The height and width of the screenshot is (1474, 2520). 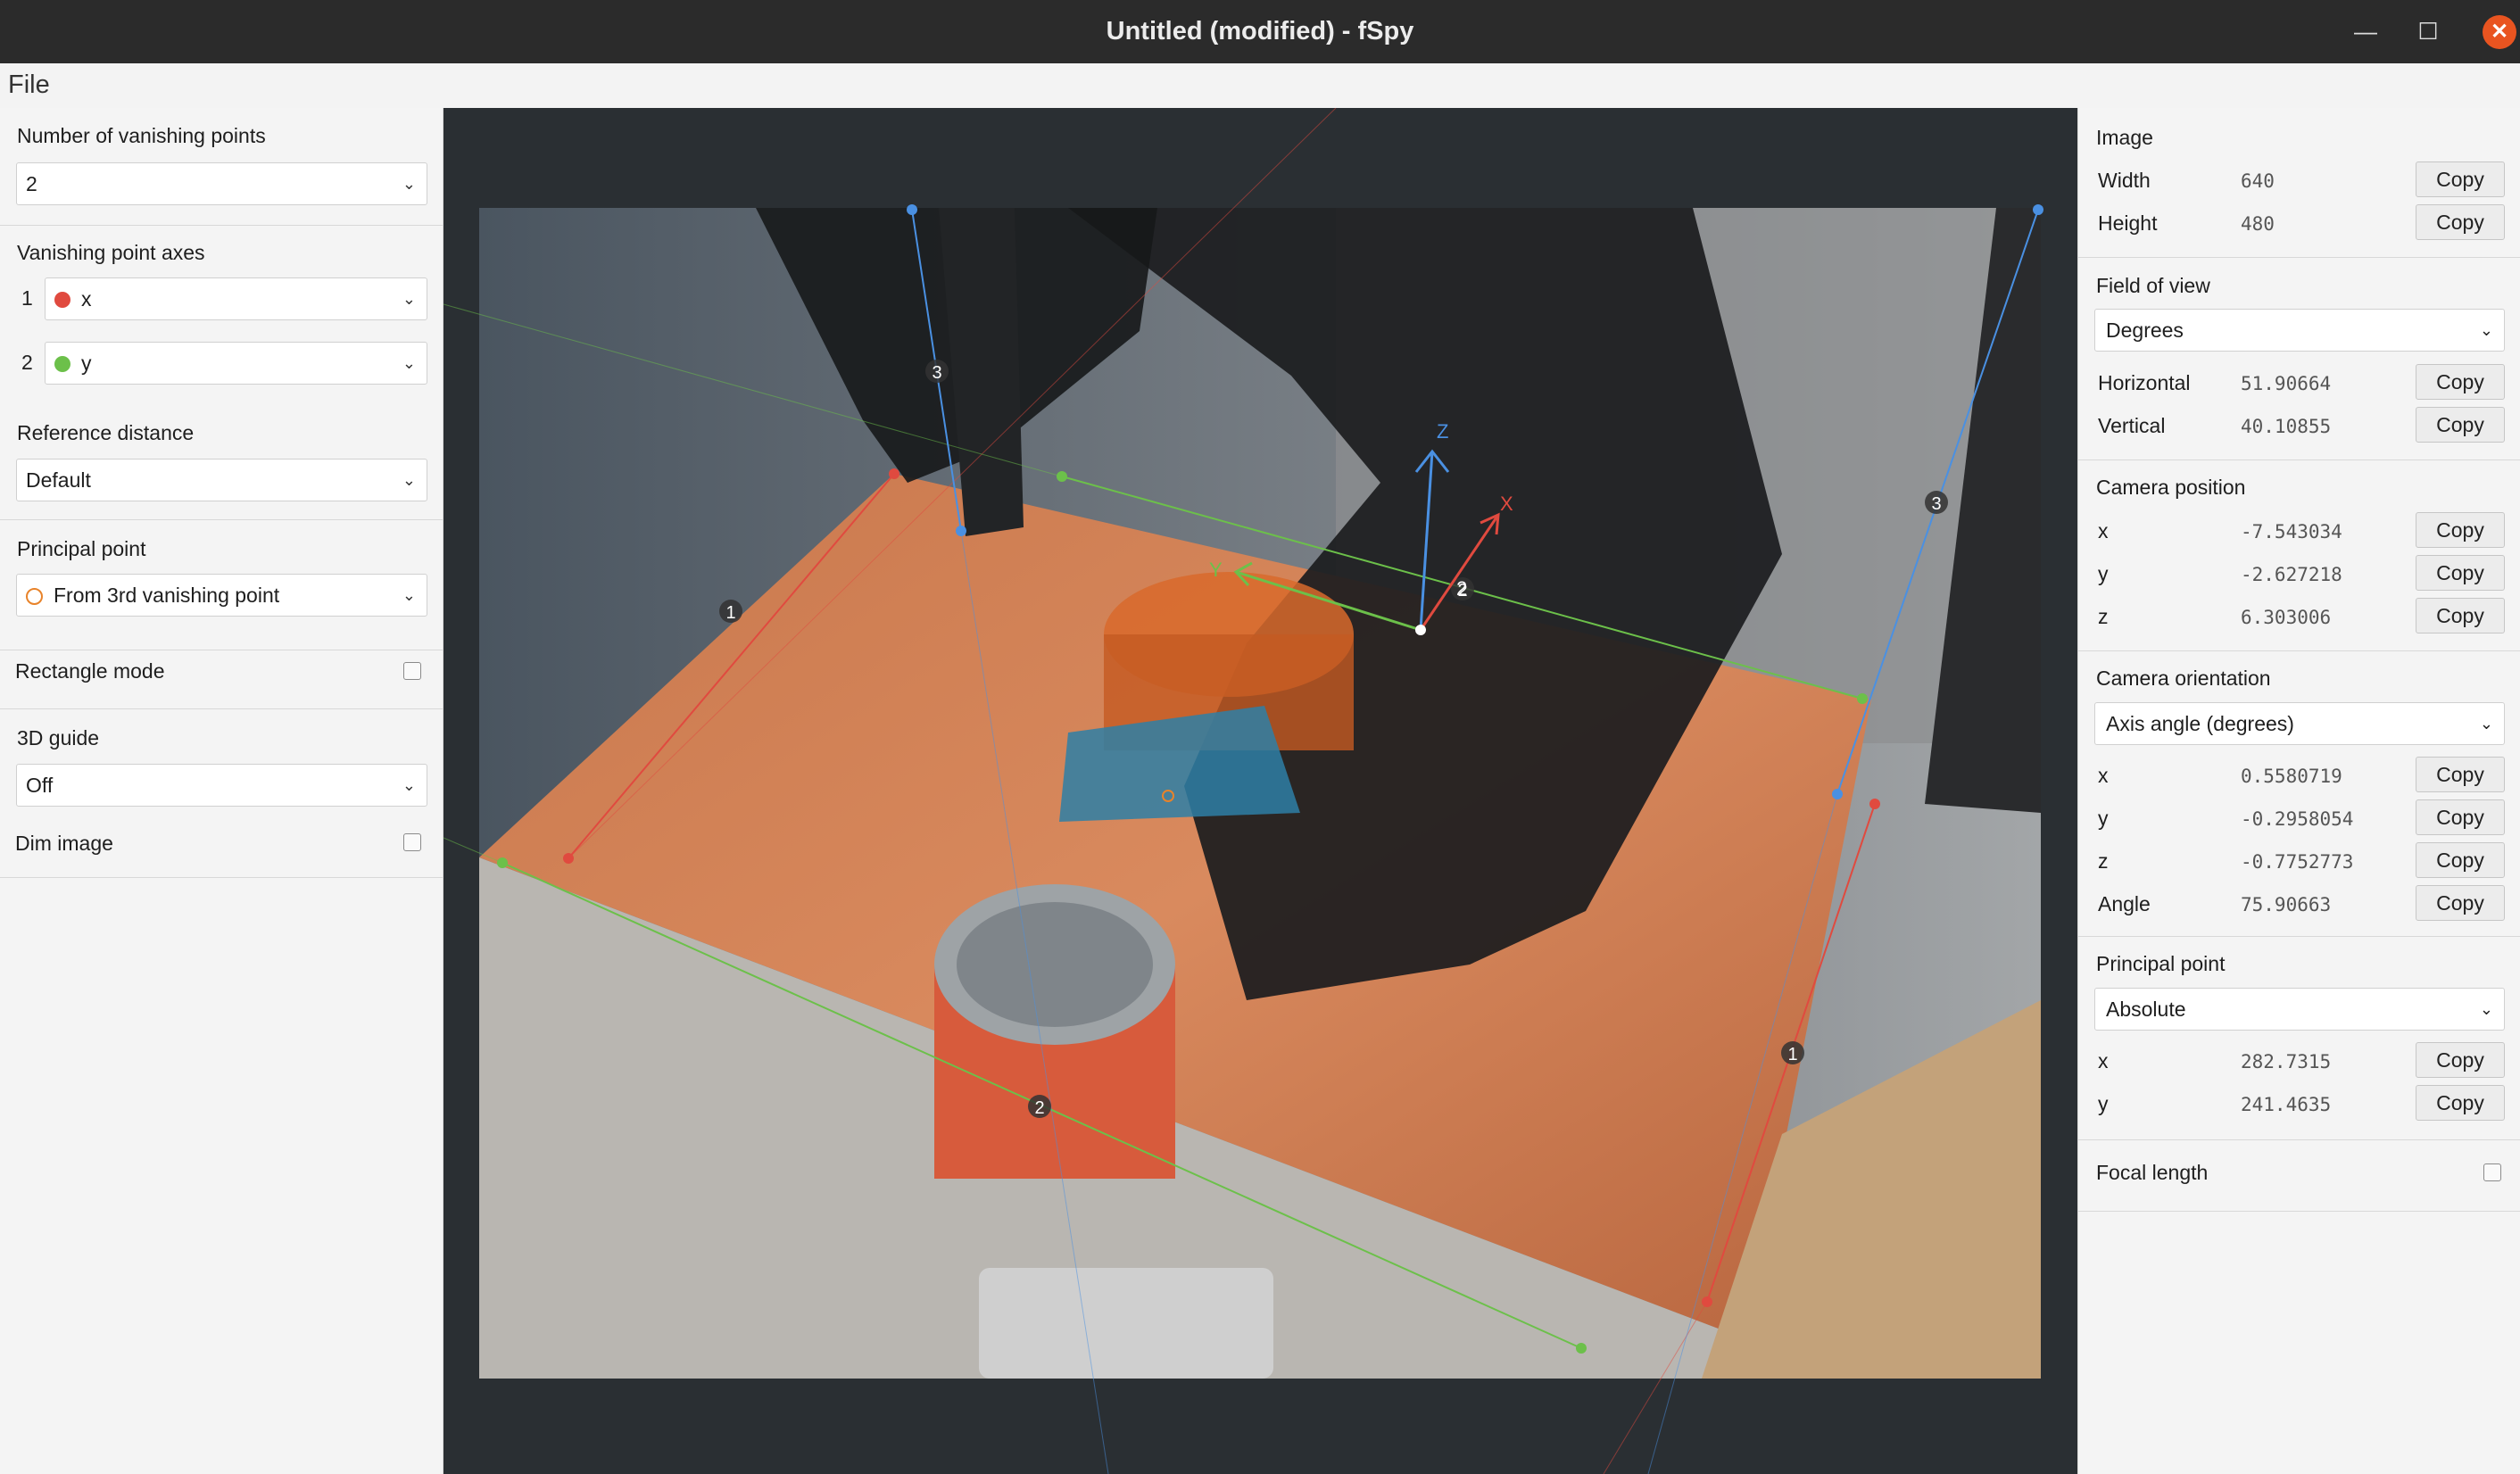 What do you see at coordinates (2460, 817) in the screenshot?
I see `copy-orient-y-button: Copy` at bounding box center [2460, 817].